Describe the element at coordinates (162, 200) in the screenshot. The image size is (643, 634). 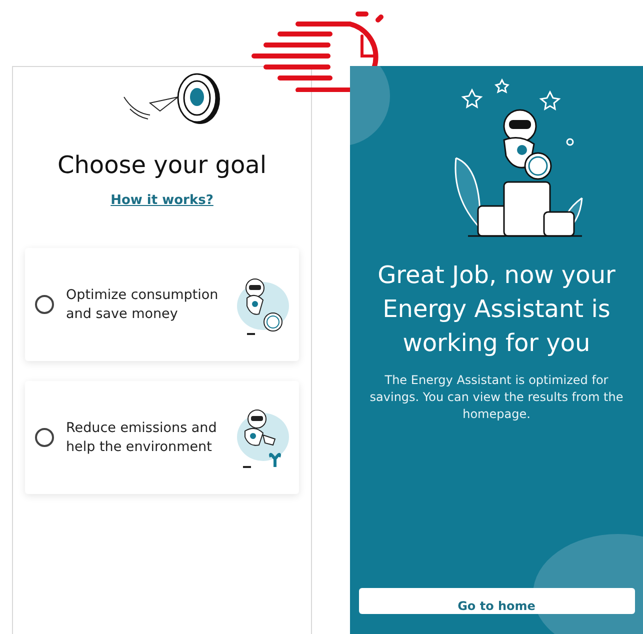
I see `how-it-works-link: How it works?` at that location.